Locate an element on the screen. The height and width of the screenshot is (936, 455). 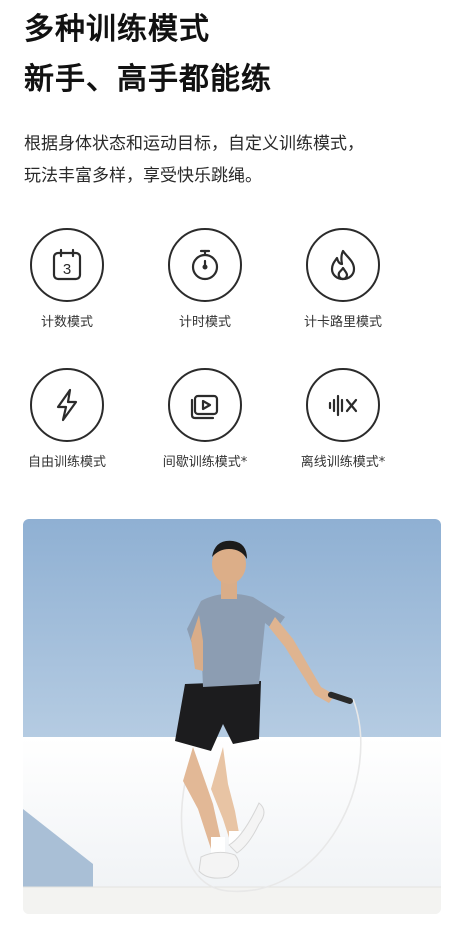
mode-time: 计时模式 is located at coordinates (205, 280).